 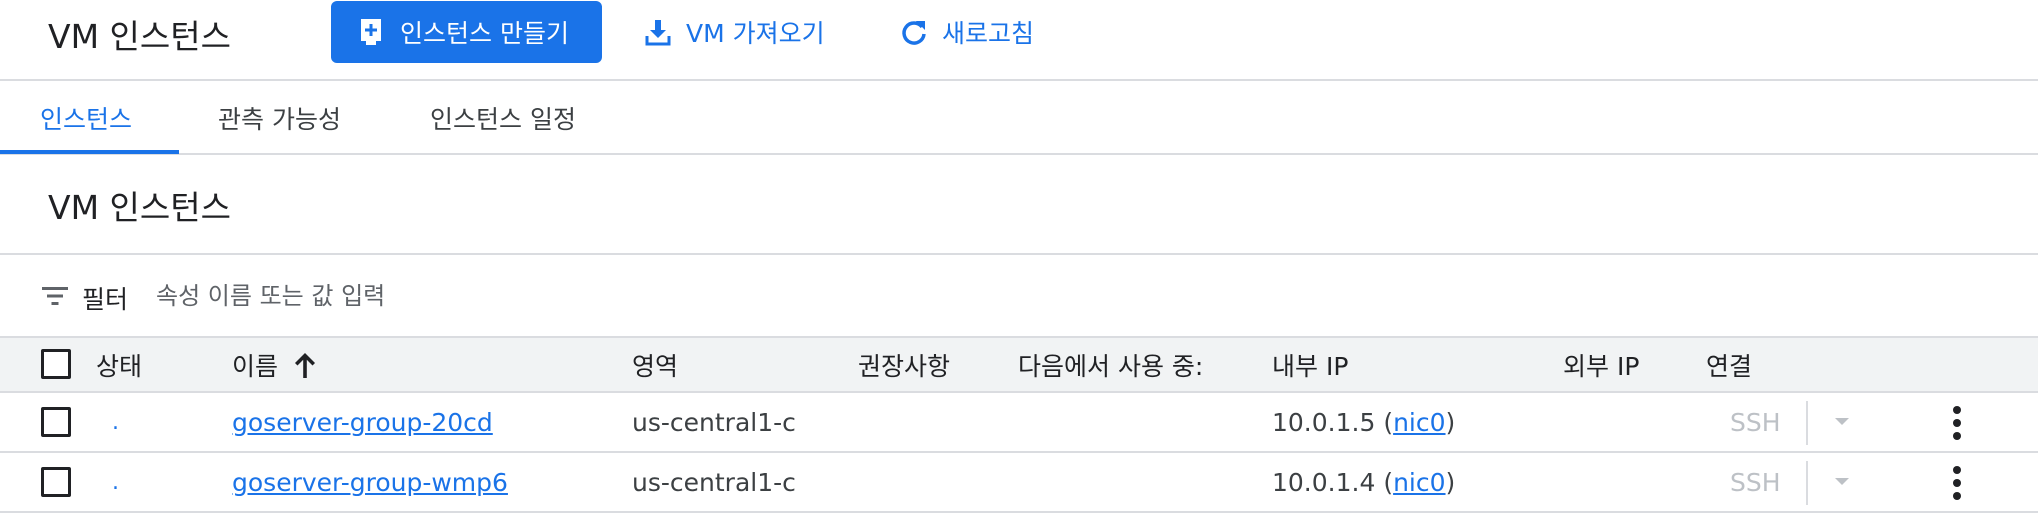 I want to click on internal-ip-value: 10.0.1.4, so click(x=1324, y=482).